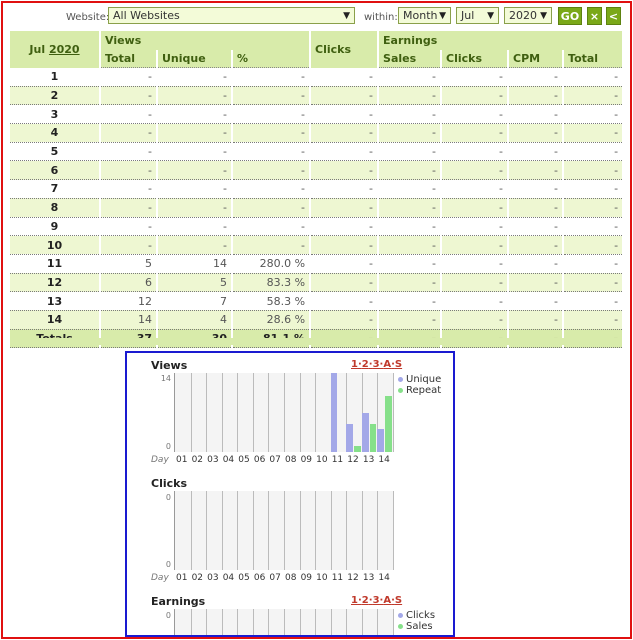 This screenshot has height=640, width=633. What do you see at coordinates (570, 16) in the screenshot?
I see `go-button: GO` at bounding box center [570, 16].